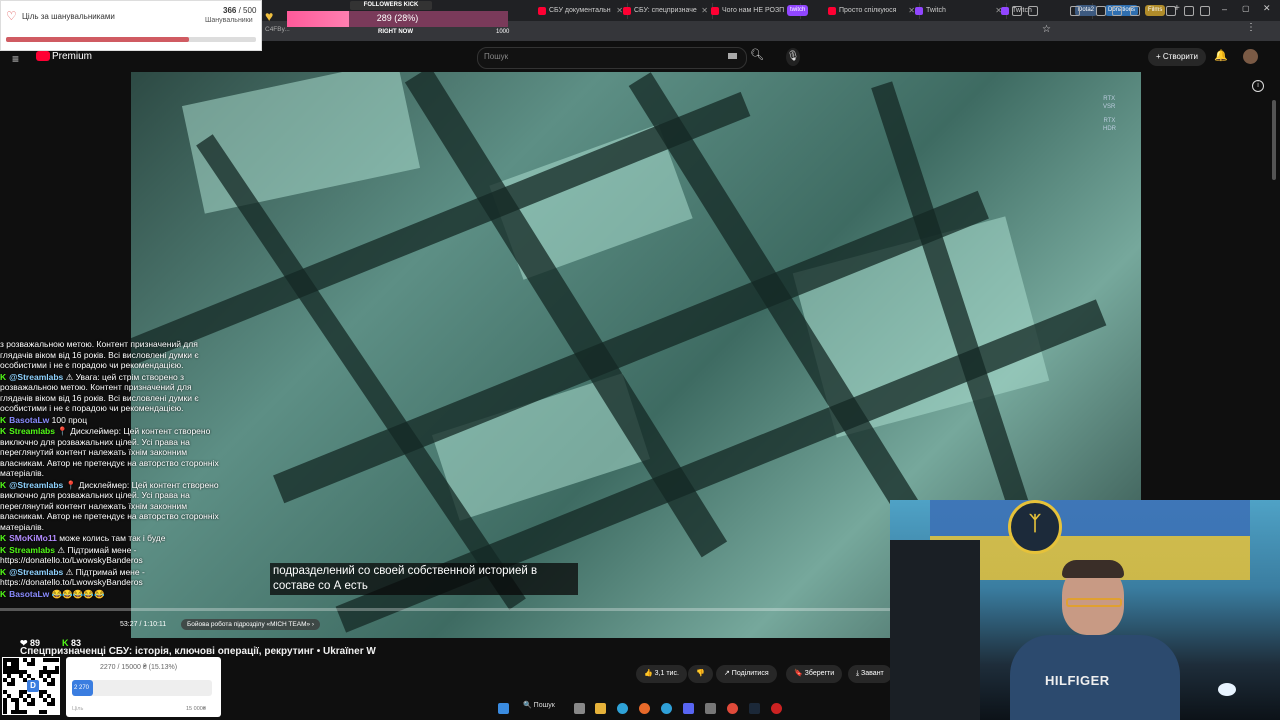 The height and width of the screenshot is (720, 1280). I want to click on firefox-icon, so click(644, 708).